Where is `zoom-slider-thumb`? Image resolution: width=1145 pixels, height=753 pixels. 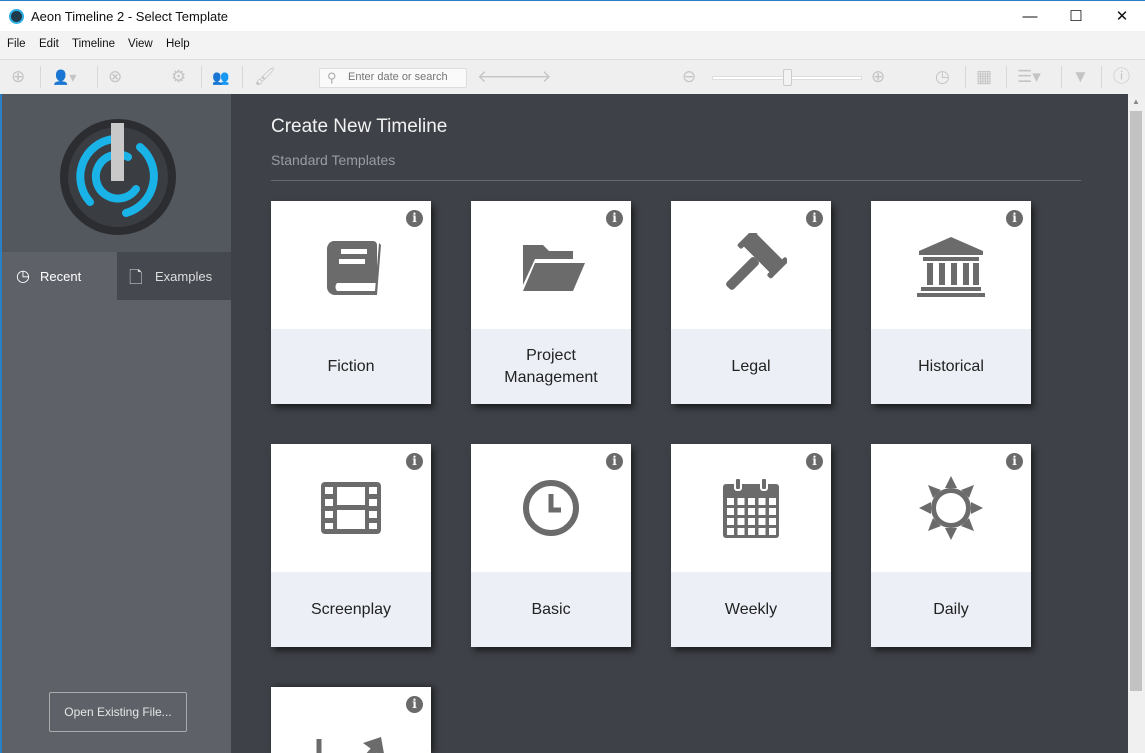 zoom-slider-thumb is located at coordinates (787, 77).